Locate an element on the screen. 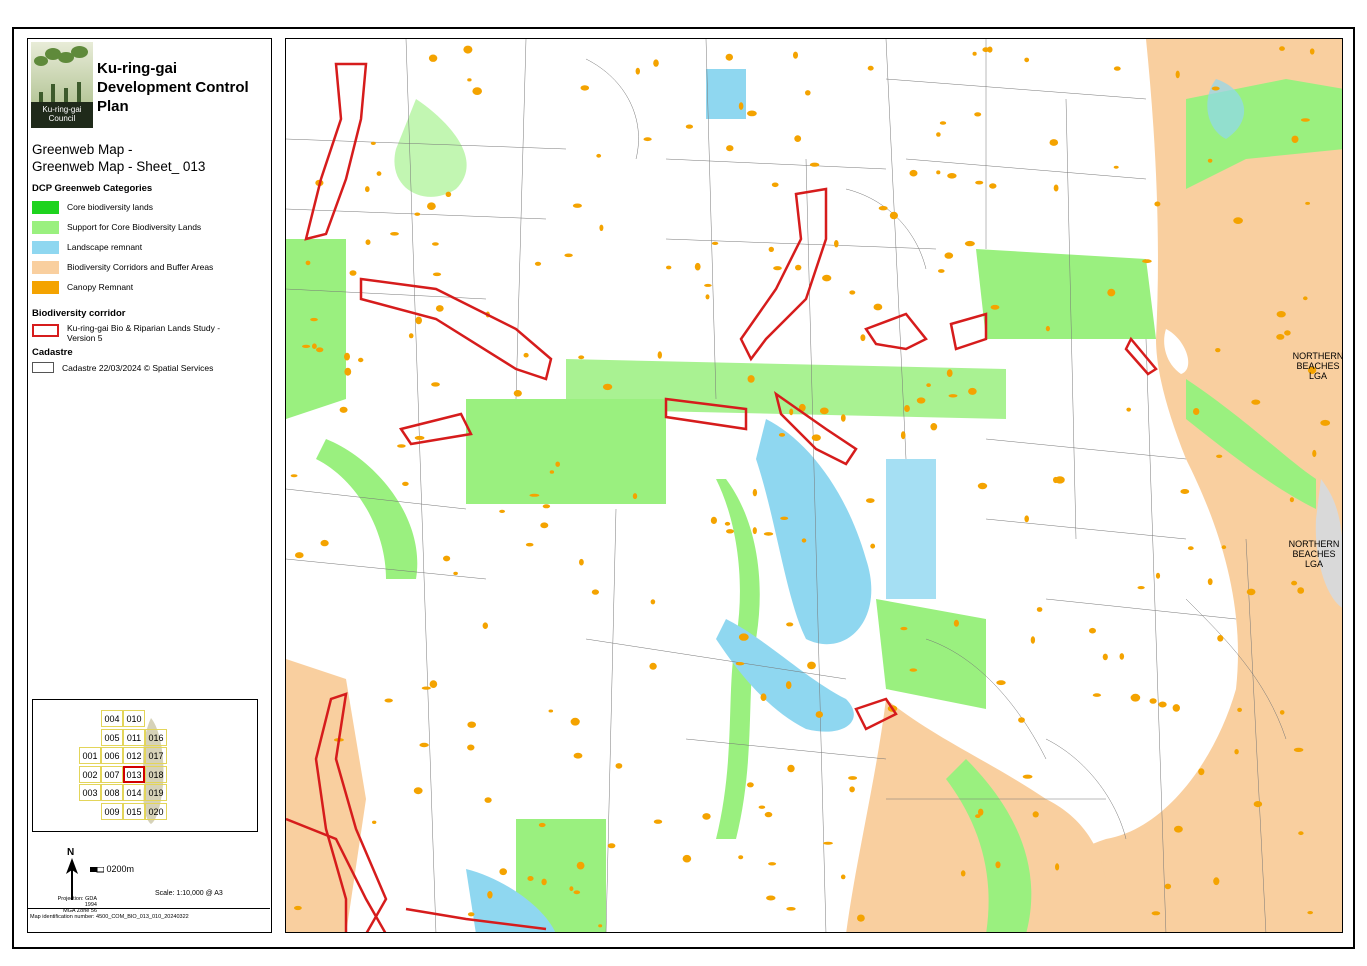 The height and width of the screenshot is (966, 1367). index-cell-019: 019 is located at coordinates (156, 792).